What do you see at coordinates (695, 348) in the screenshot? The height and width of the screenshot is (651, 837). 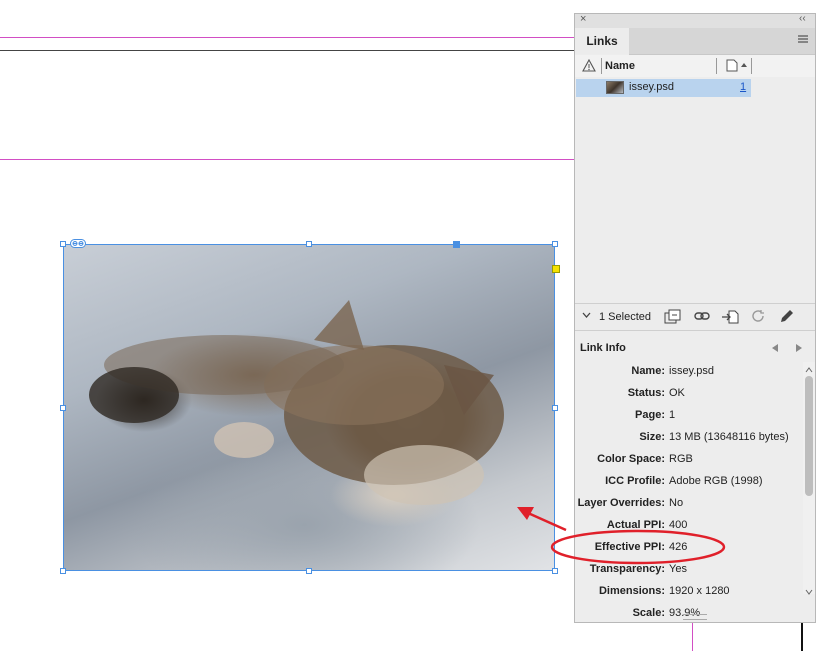 I see `link-info-header: Link Info` at bounding box center [695, 348].